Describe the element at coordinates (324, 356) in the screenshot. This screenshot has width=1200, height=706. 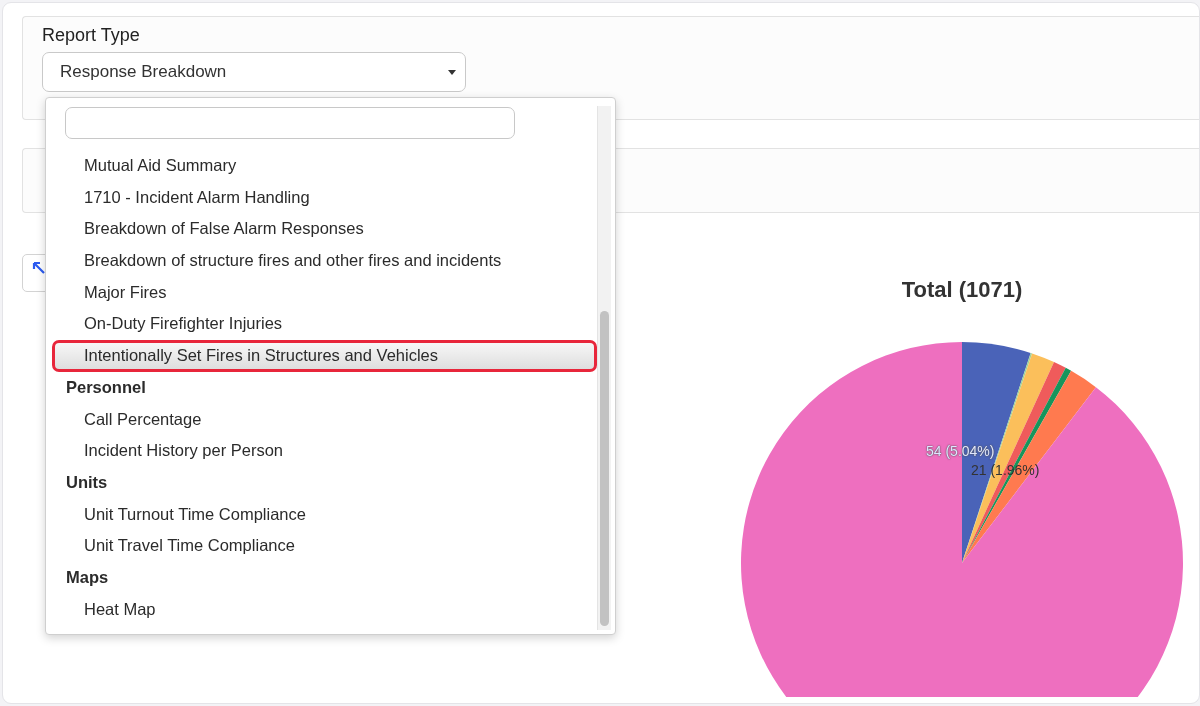
I see `dropdown-option: Intentionally Set Fires in Structures and Vehicles` at that location.